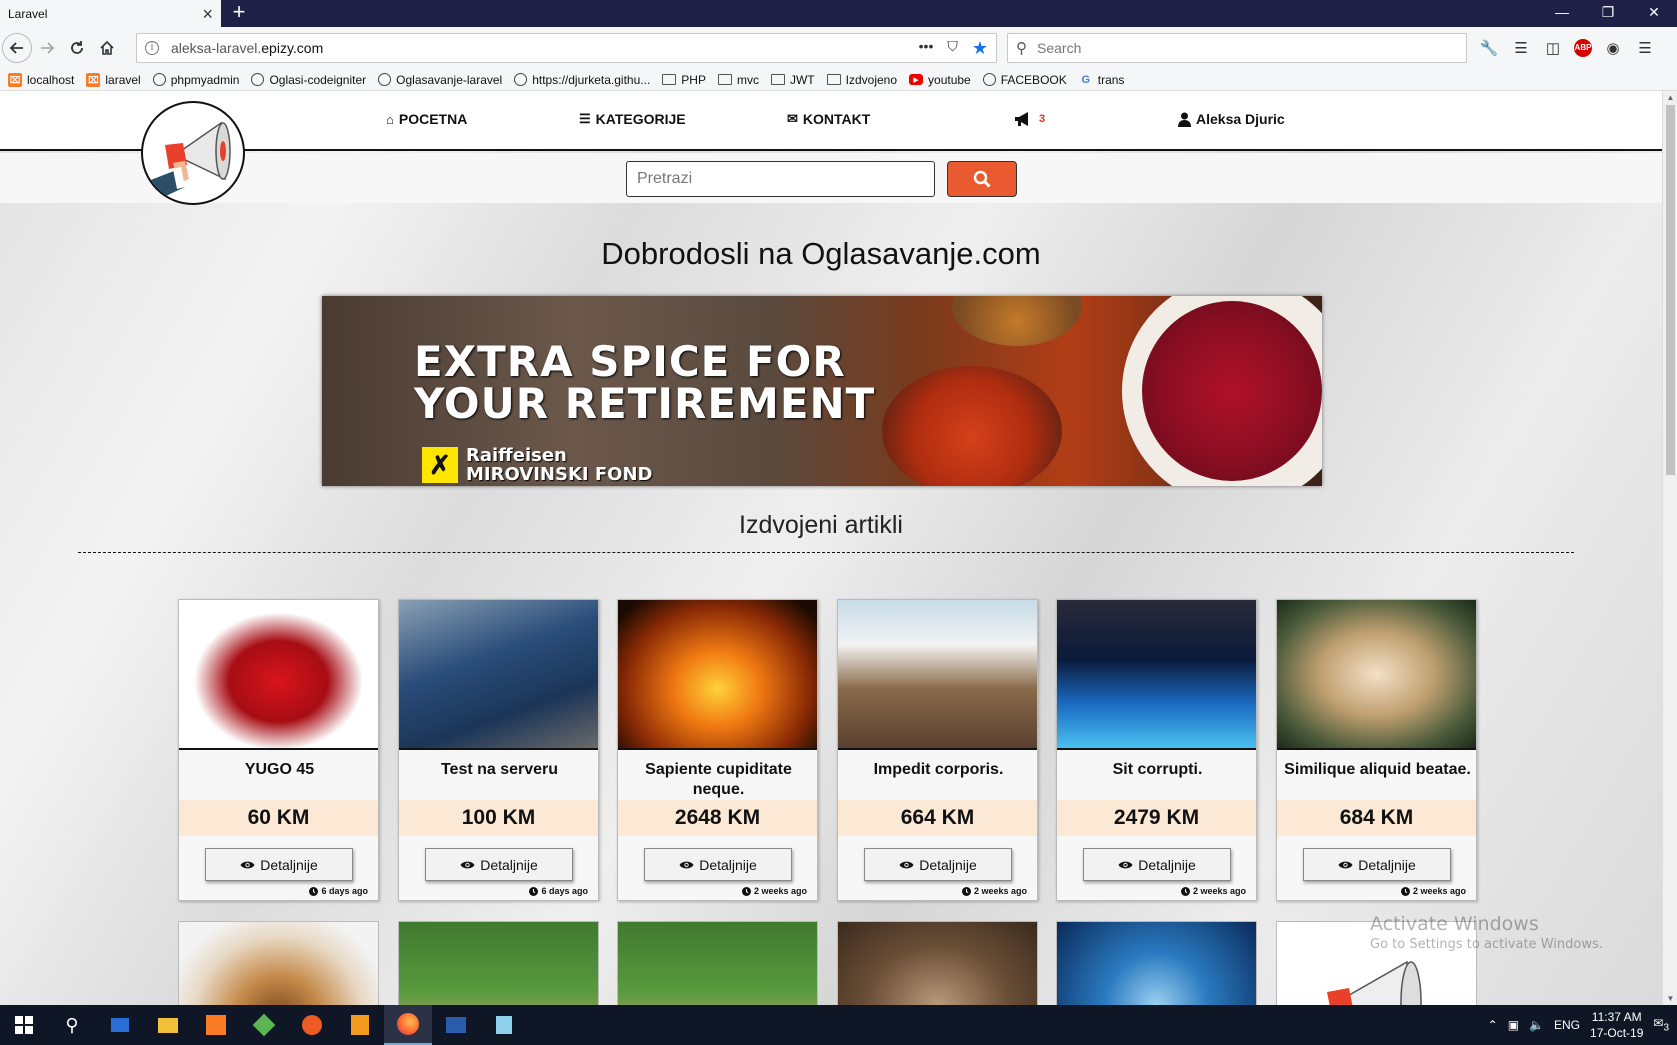 This screenshot has height=1045, width=1677. Describe the element at coordinates (264, 1025) in the screenshot. I see `git-icon` at that location.